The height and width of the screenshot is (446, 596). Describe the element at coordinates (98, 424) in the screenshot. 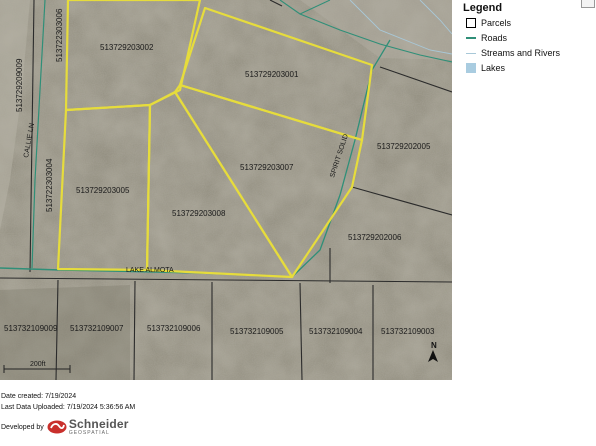

I see `logo-name: Schneider` at that location.